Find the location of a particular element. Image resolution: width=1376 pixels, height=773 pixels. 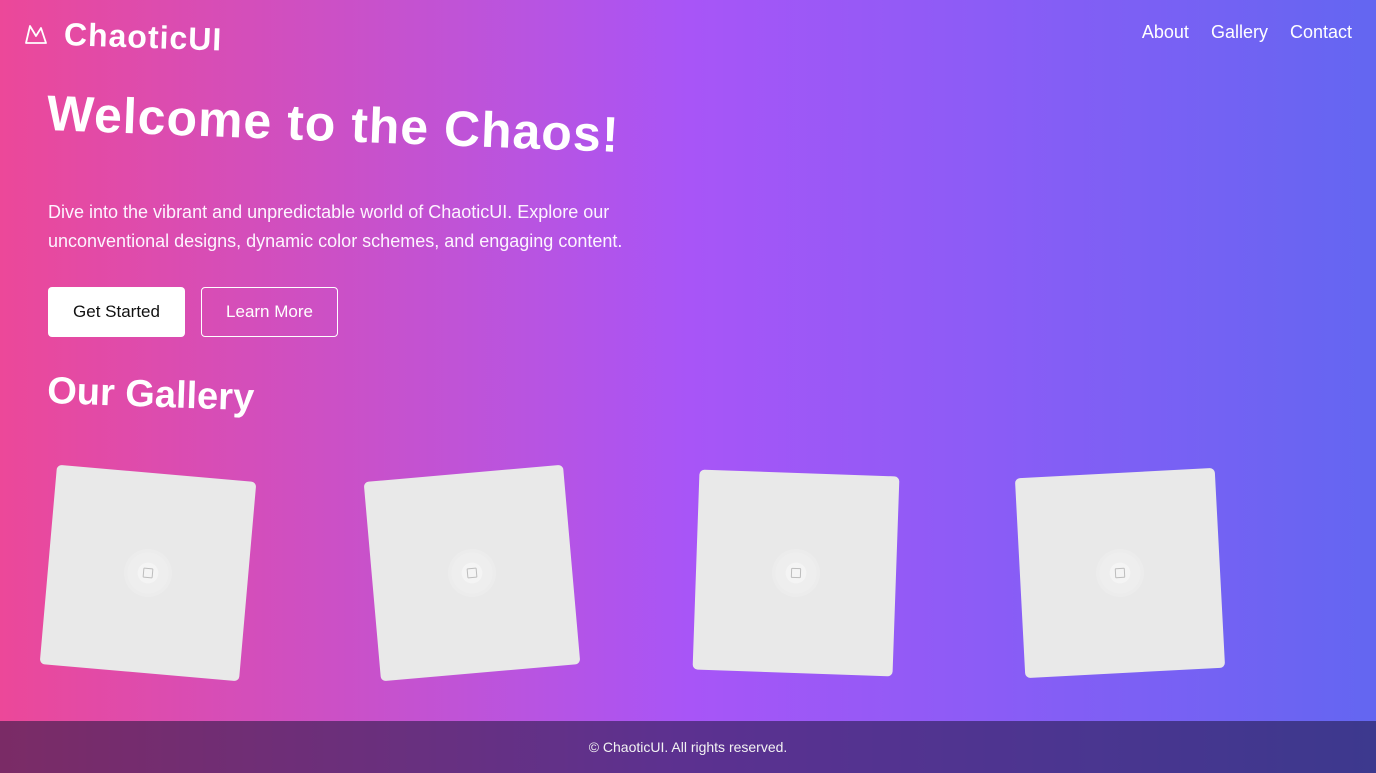

nav-item-gallery: Gallery is located at coordinates (1239, 32).